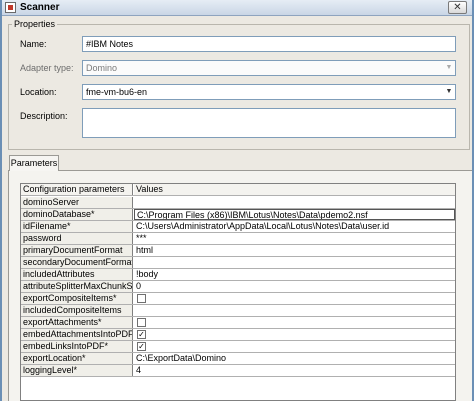 This screenshot has width=474, height=401. Describe the element at coordinates (269, 92) in the screenshot. I see `location-select: fme-vm-bu6-en ▼` at that location.